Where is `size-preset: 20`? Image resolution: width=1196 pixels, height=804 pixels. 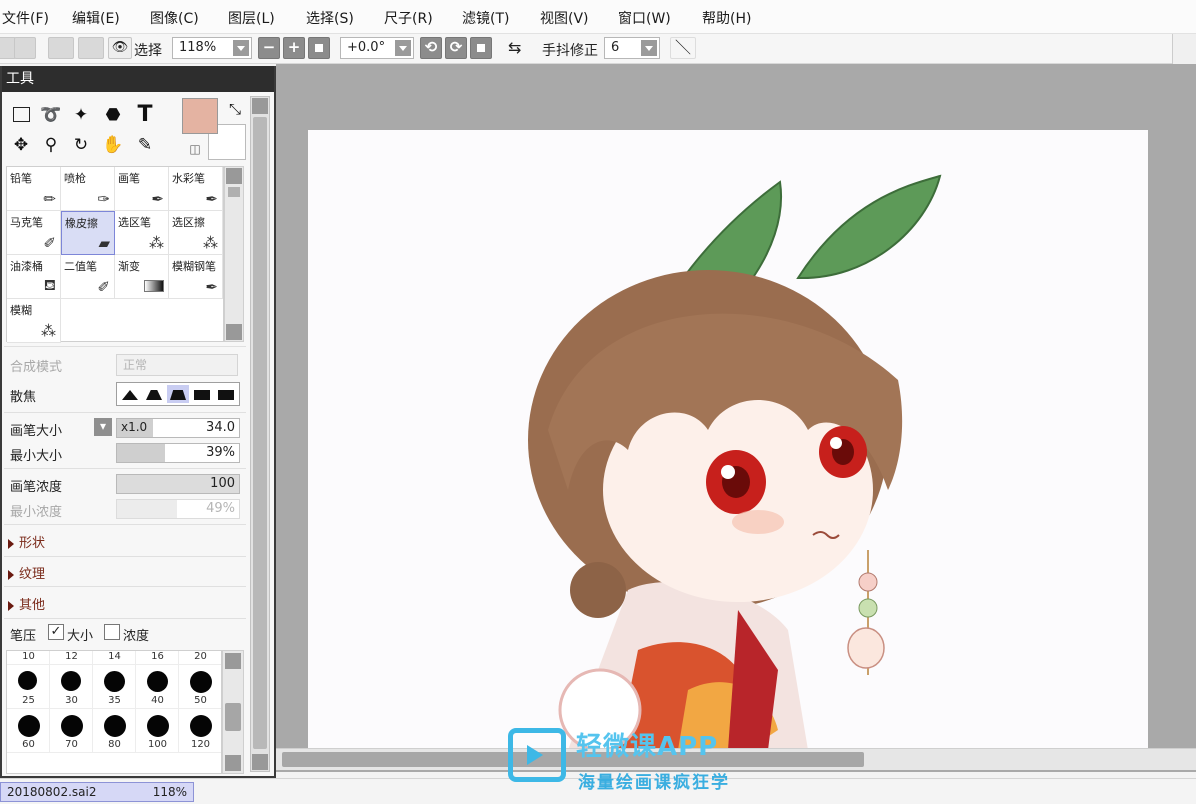 size-preset: 20 is located at coordinates (200, 658).